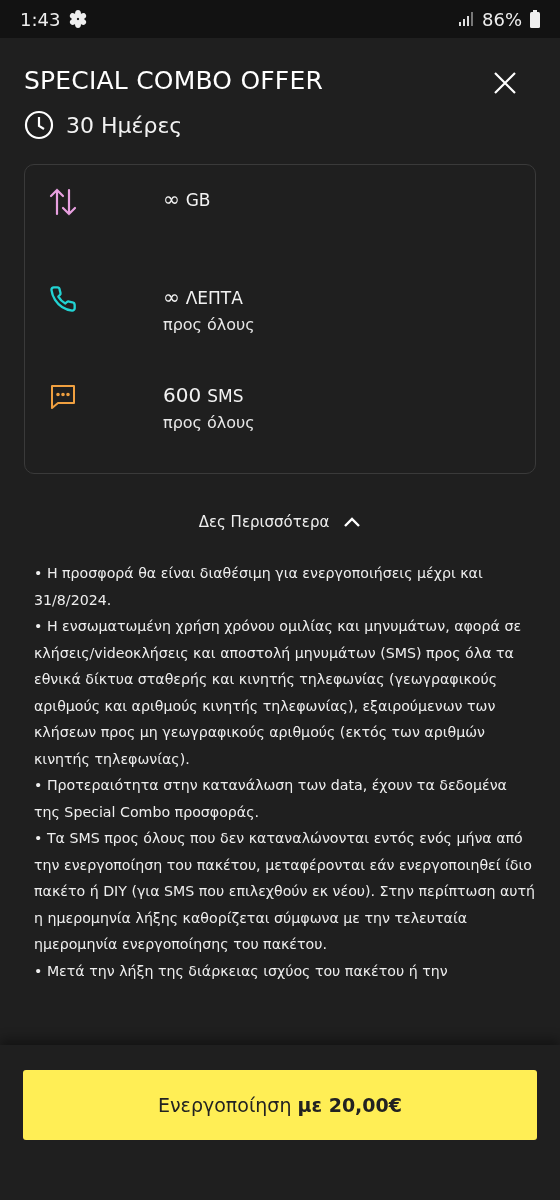  Describe the element at coordinates (63, 202) in the screenshot. I see `up-down-arrows-icon` at that location.